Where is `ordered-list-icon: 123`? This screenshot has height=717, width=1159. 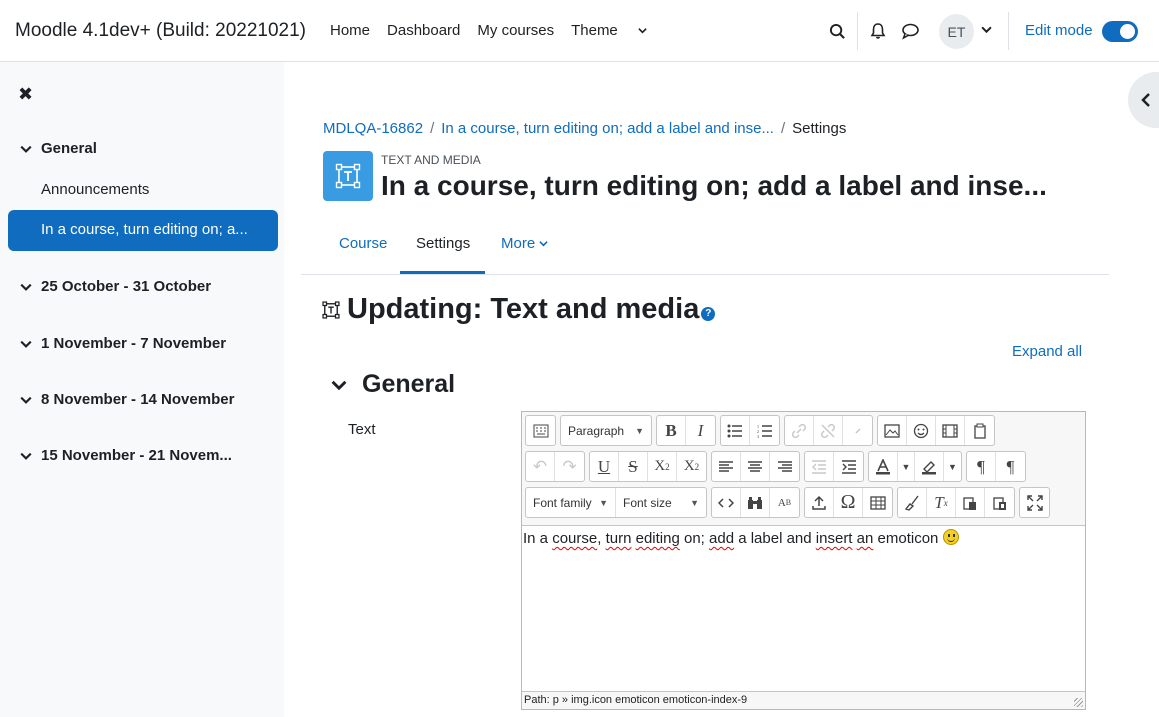
ordered-list-icon: 123 is located at coordinates (764, 430).